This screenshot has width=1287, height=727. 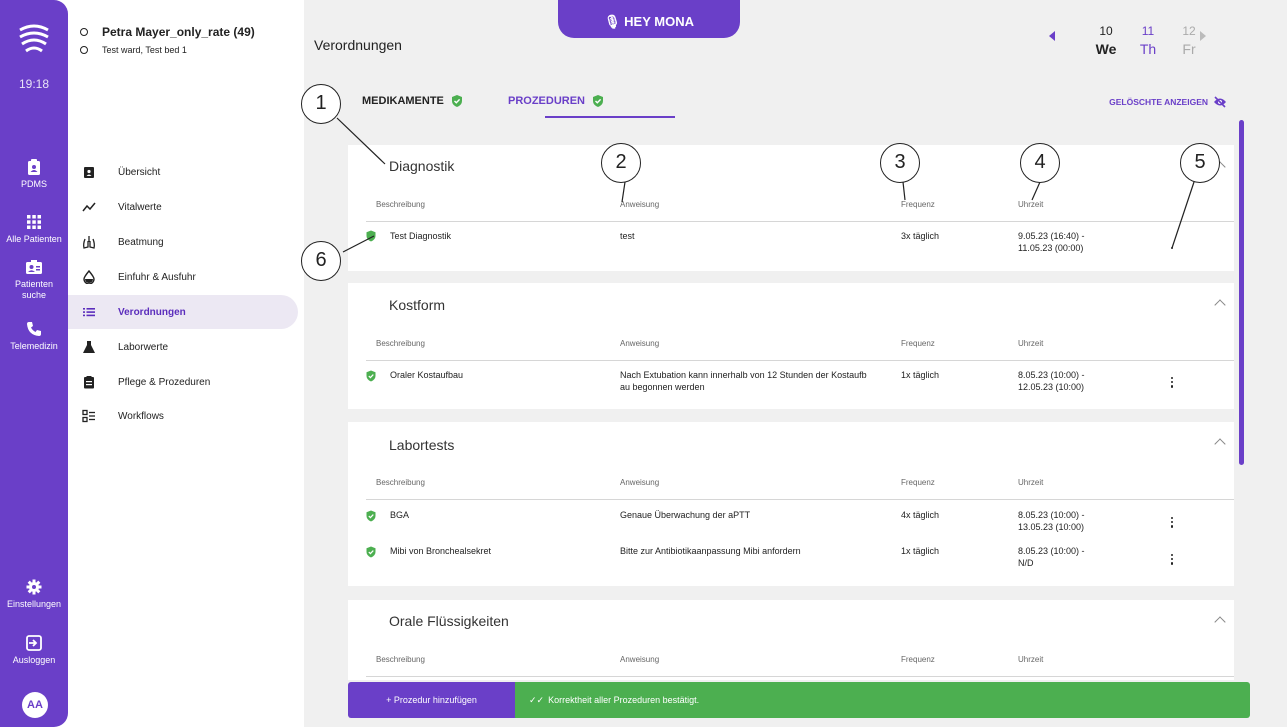 What do you see at coordinates (1040, 163) in the screenshot?
I see `callout-4: 4` at bounding box center [1040, 163].